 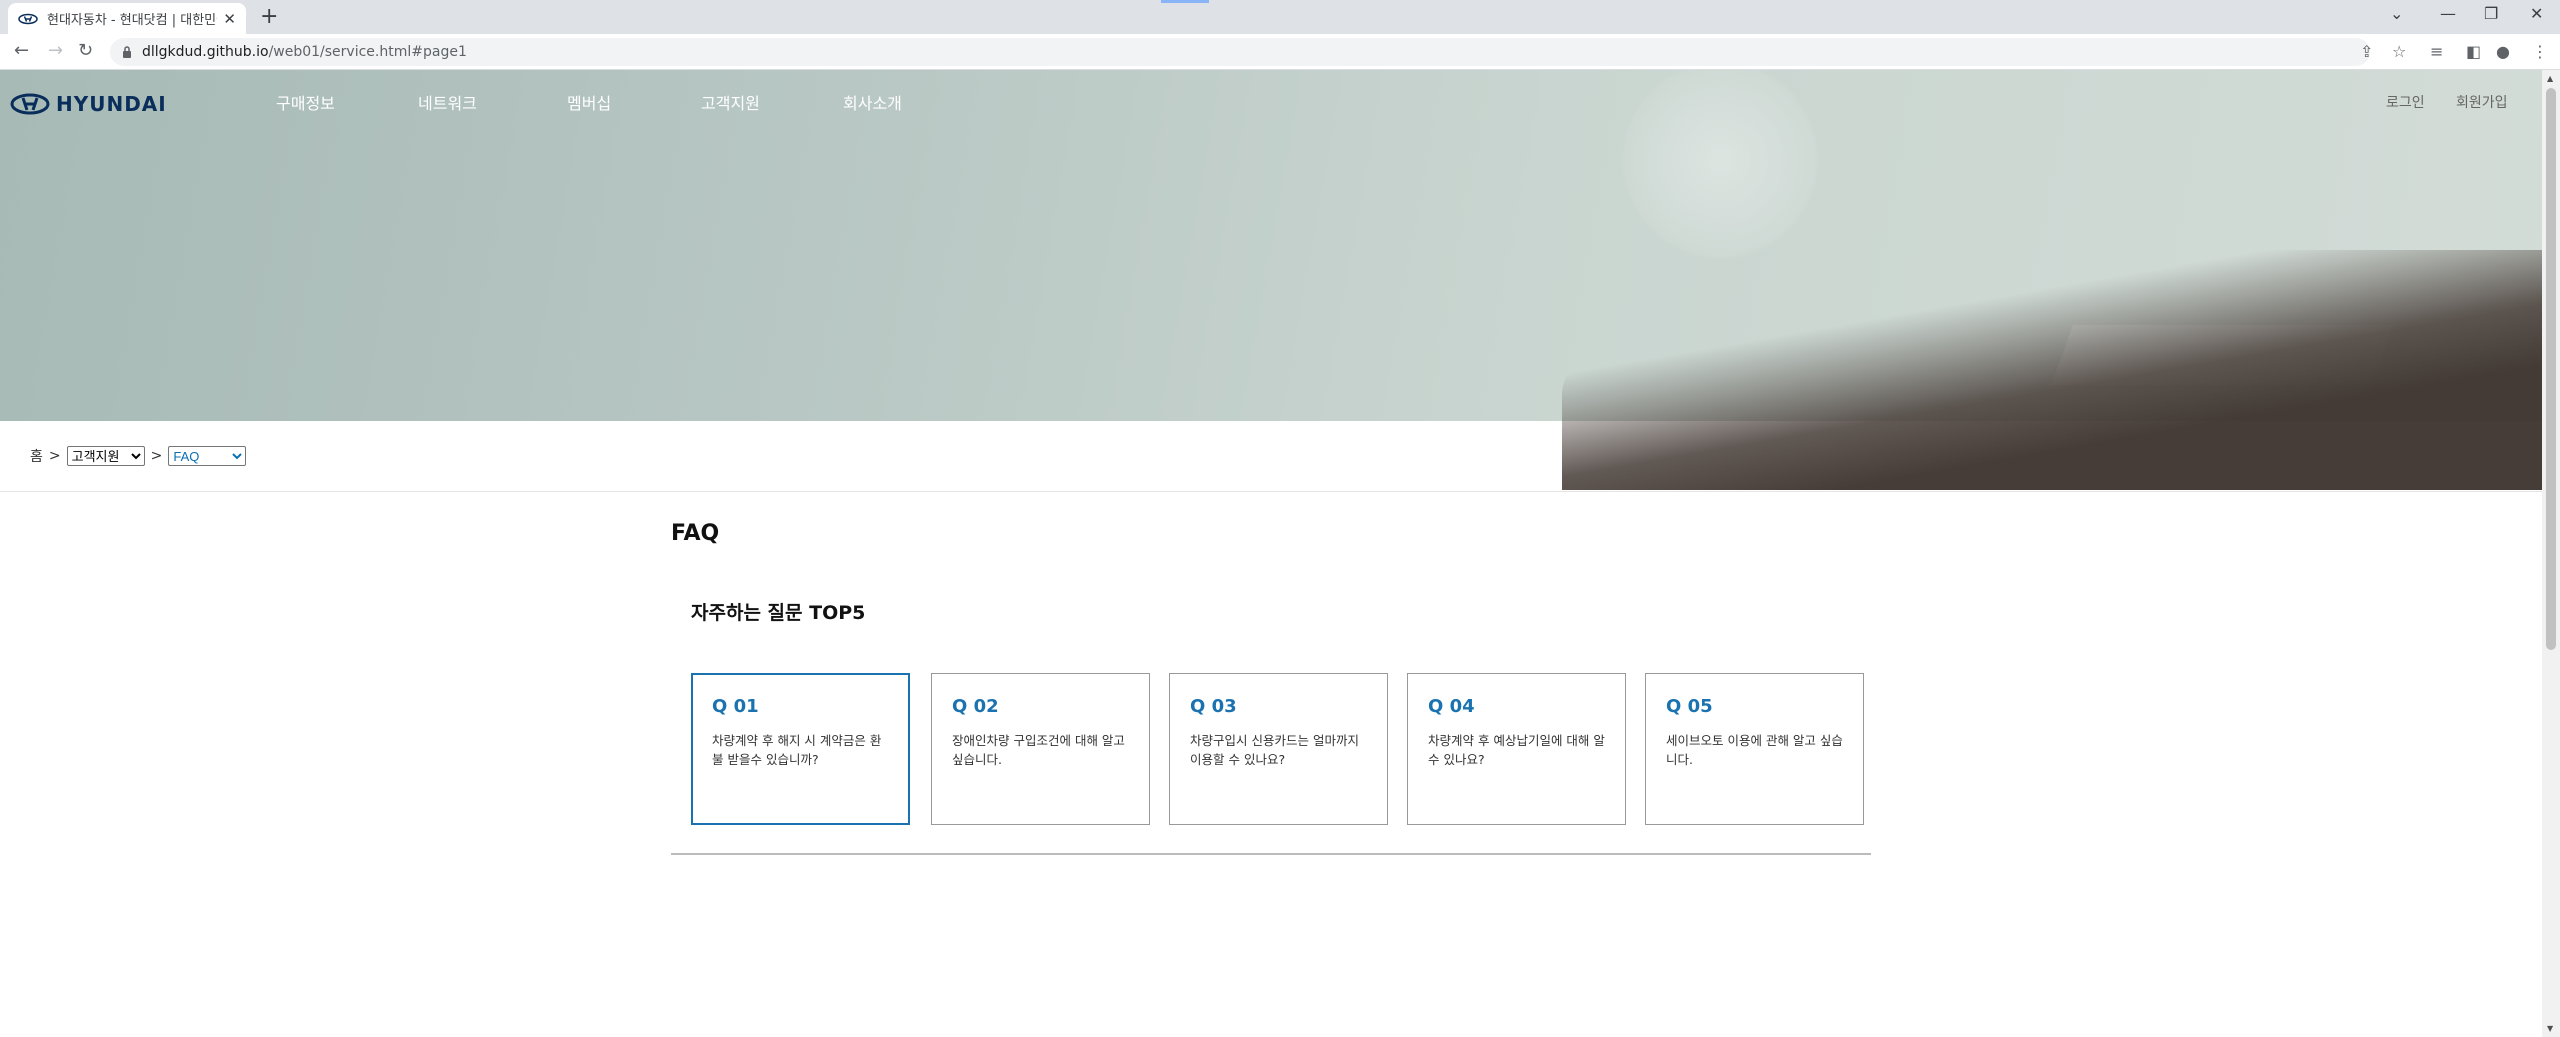 I want to click on nav-item-support: 고객지원, so click(x=730, y=102).